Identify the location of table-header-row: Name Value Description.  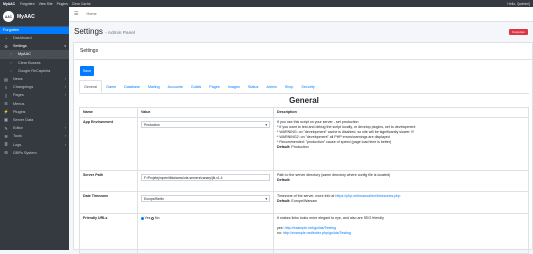
(304, 112).